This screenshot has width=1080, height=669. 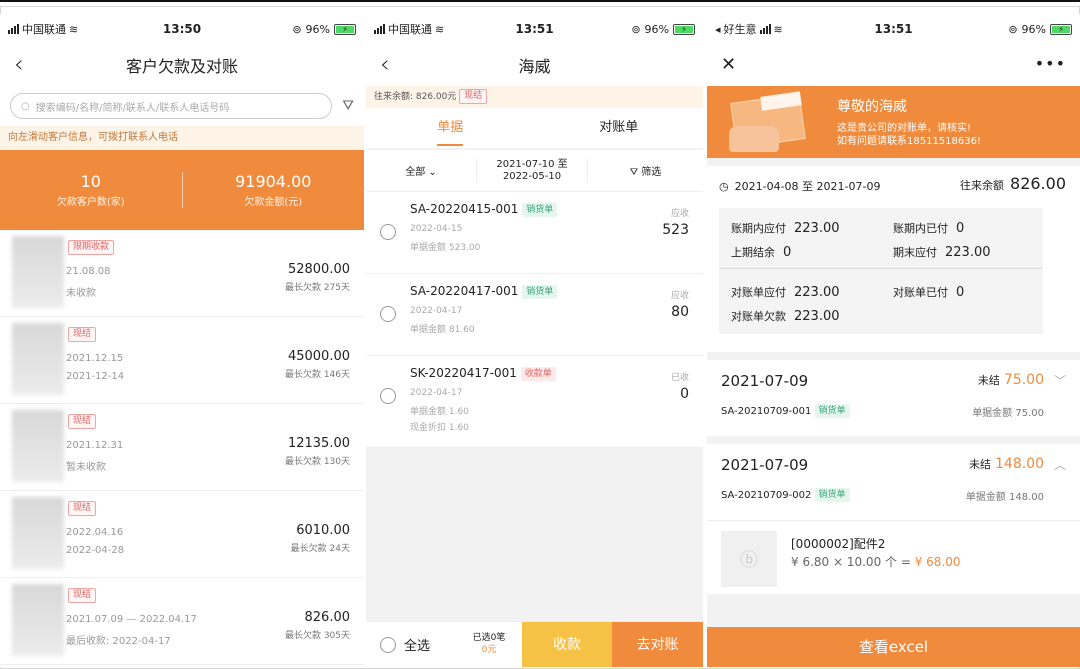 What do you see at coordinates (645, 170) in the screenshot?
I see `filter-button: ⛛ 筛选` at bounding box center [645, 170].